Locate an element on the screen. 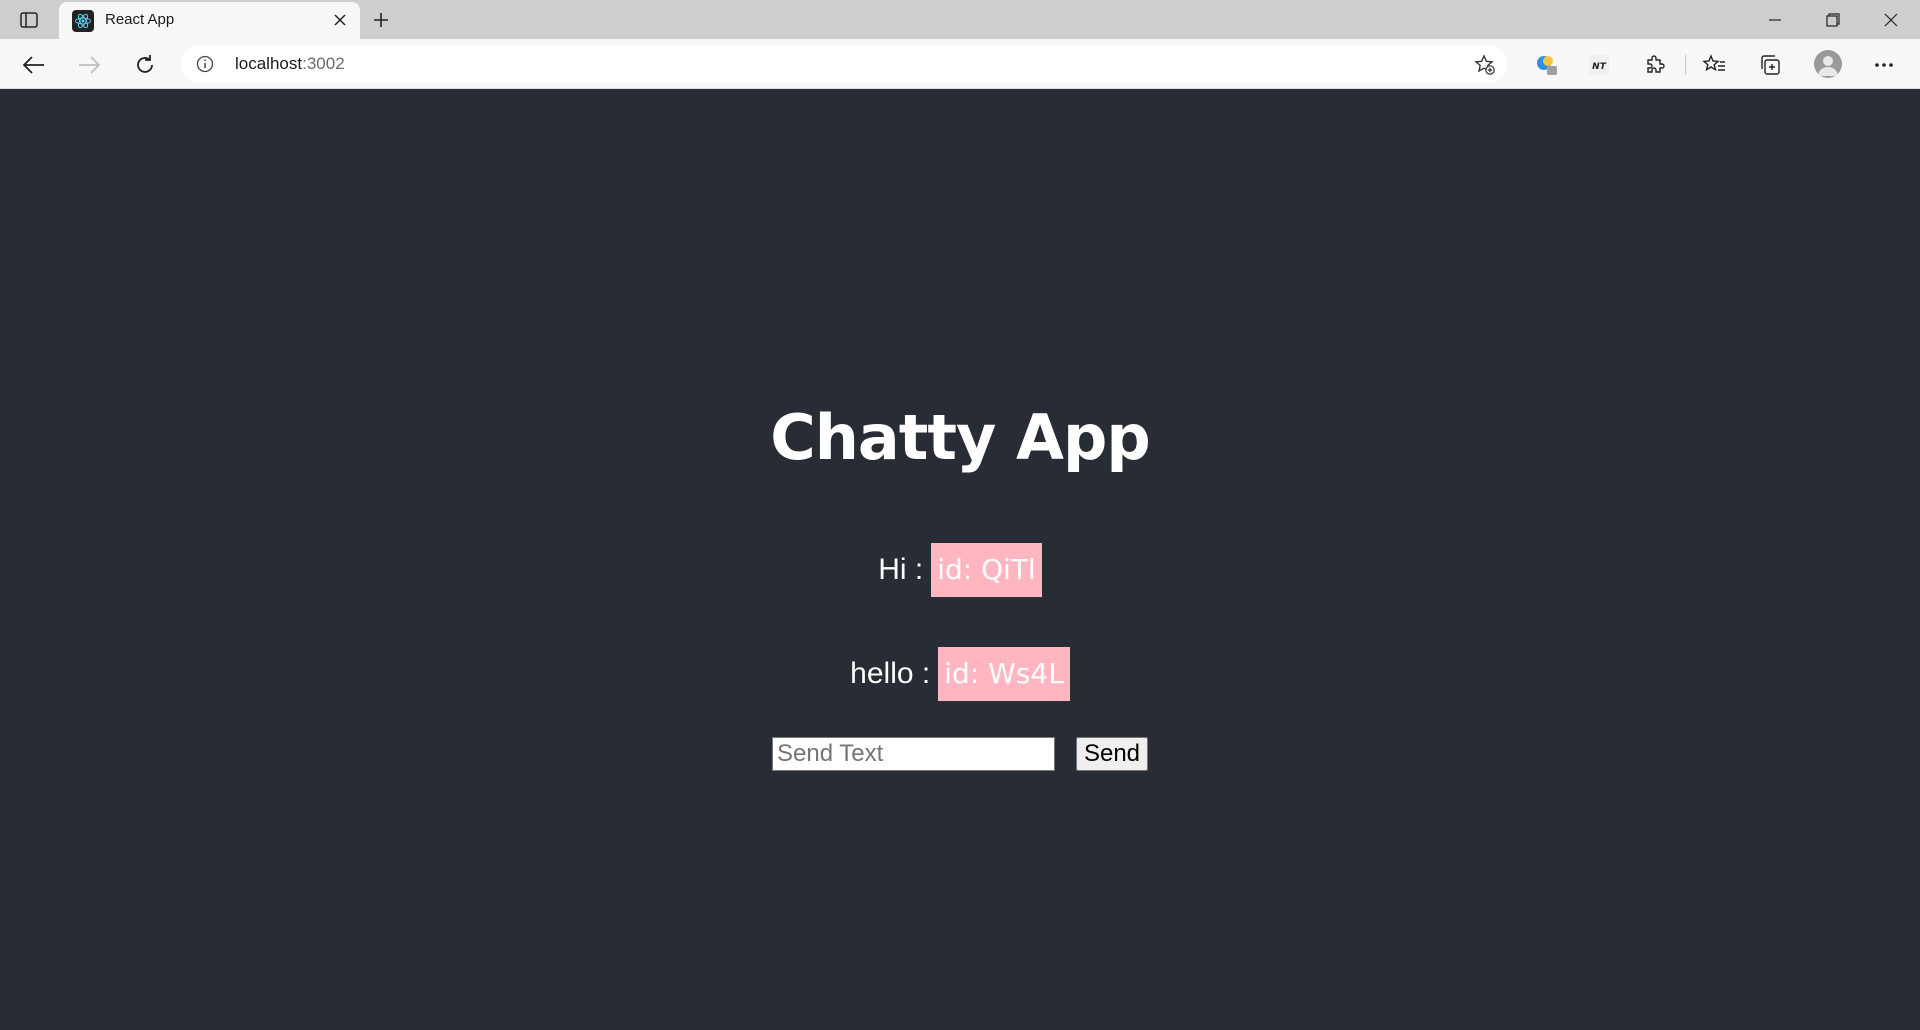 The width and height of the screenshot is (1920, 1030). back-arrow-icon is located at coordinates (34, 65).